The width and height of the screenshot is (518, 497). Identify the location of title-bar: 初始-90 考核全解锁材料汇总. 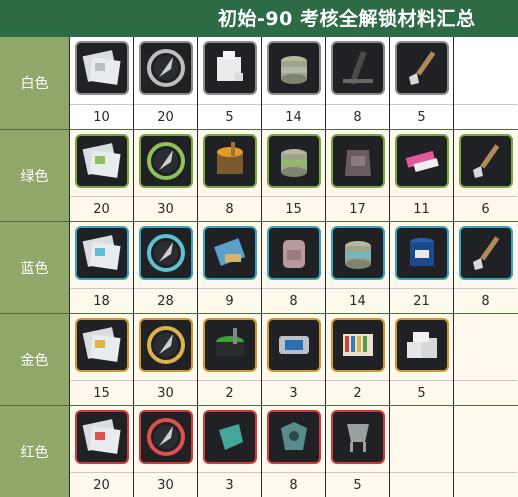
(259, 18).